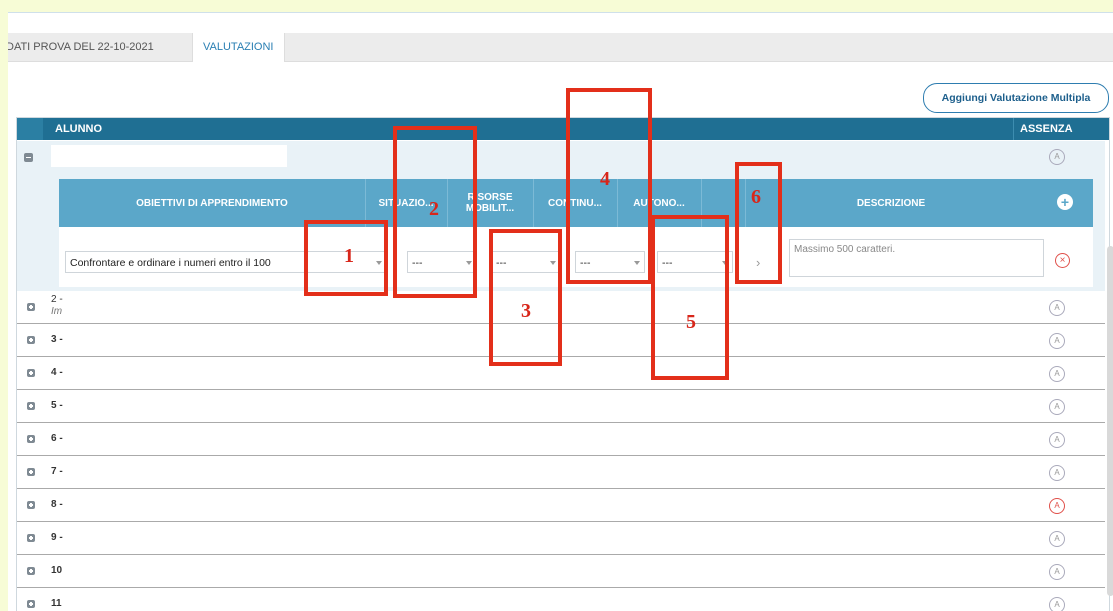  I want to click on tab-valutazioni: VALUTAZIONI, so click(238, 47).